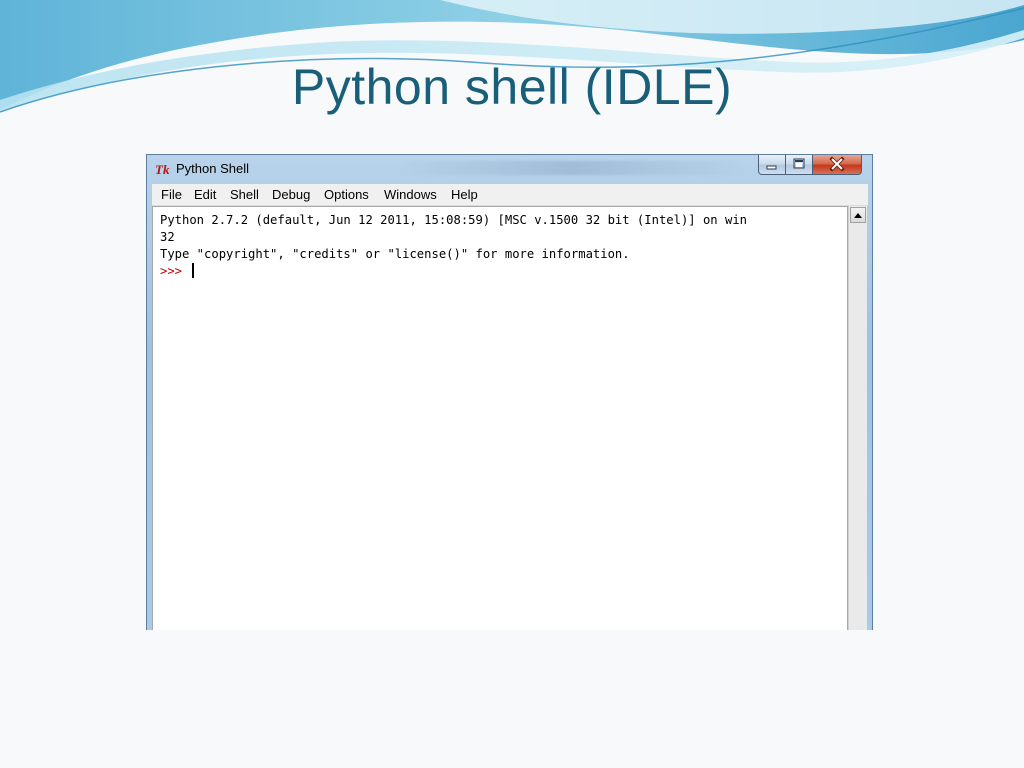 This screenshot has height=768, width=1024. Describe the element at coordinates (464, 194) in the screenshot. I see `menu-help: Help` at that location.